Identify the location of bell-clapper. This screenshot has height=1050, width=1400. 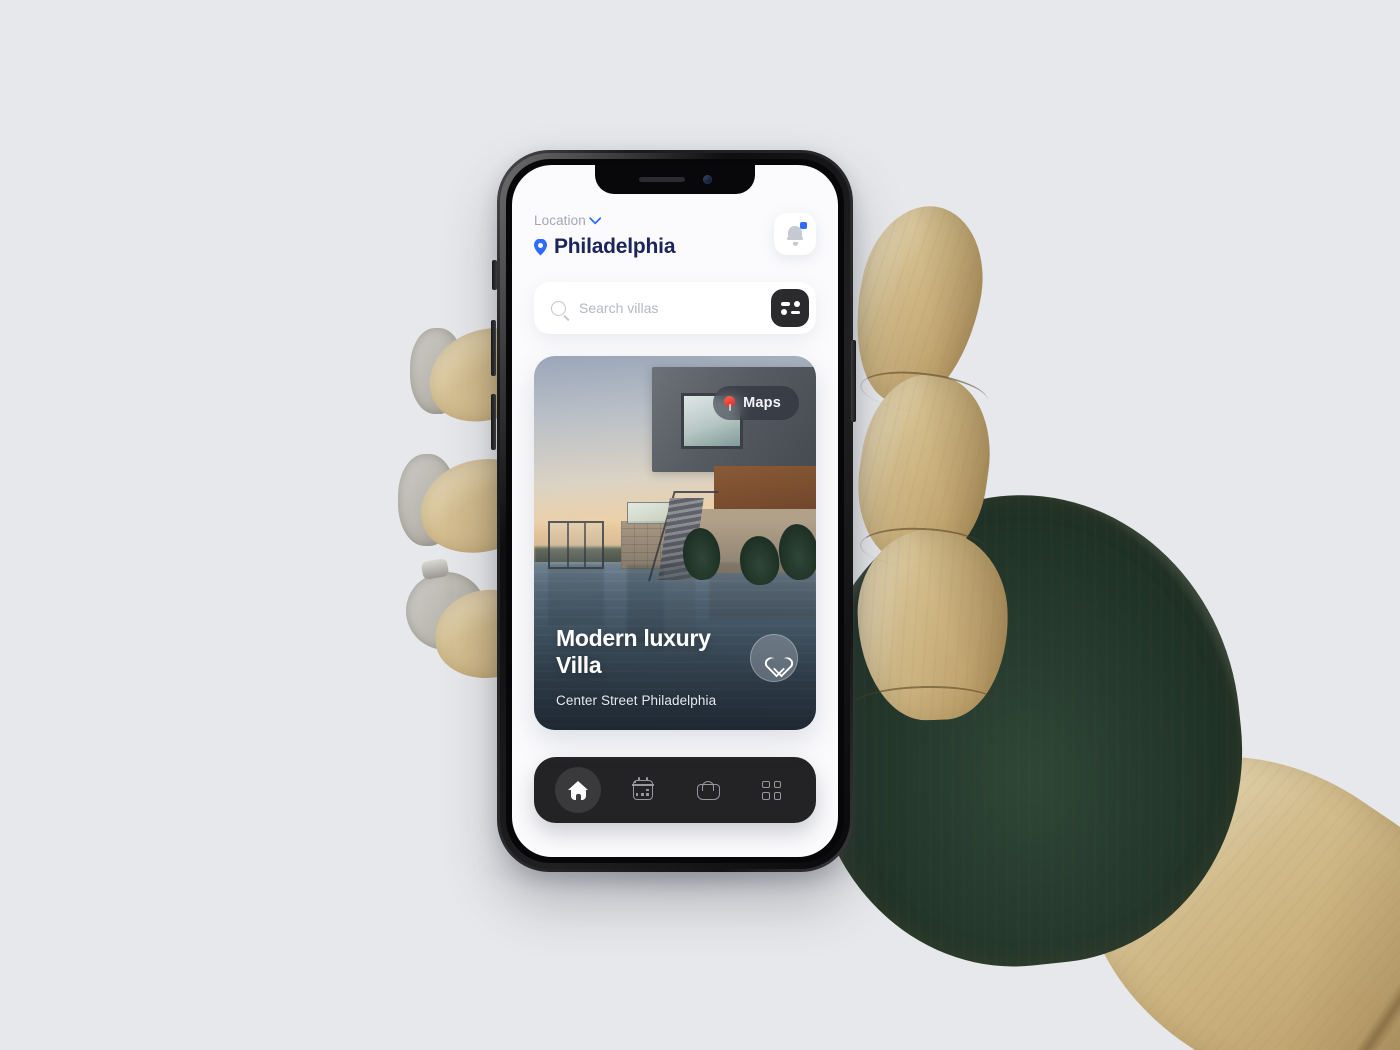
(795, 243).